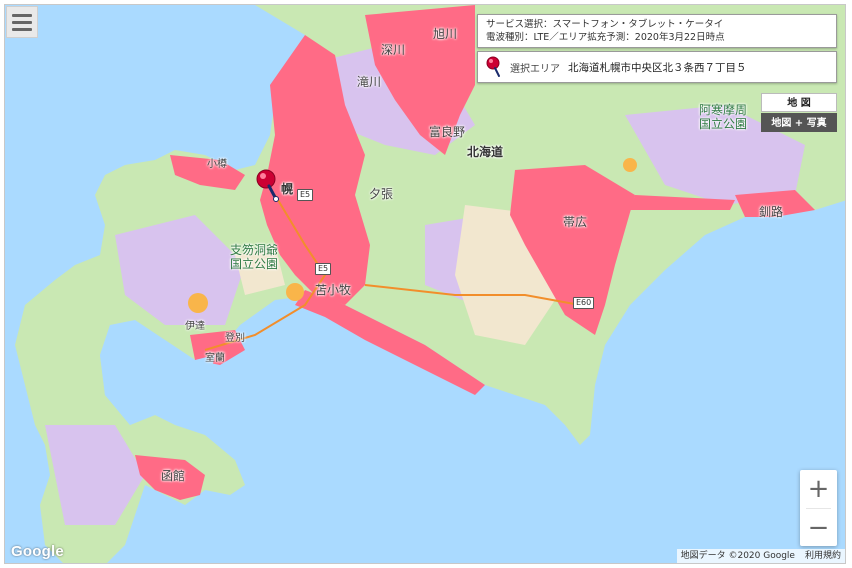 This screenshot has width=852, height=568. What do you see at coordinates (235, 338) in the screenshot?
I see `place-label-noboribetsu: 登別` at bounding box center [235, 338].